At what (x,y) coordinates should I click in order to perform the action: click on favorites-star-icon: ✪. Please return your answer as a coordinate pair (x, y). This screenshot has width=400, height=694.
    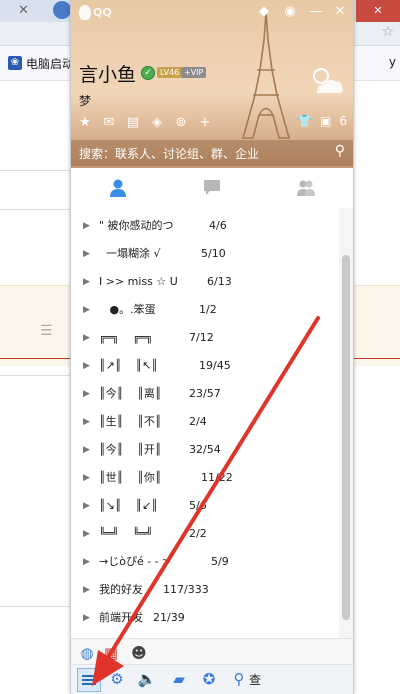
    Looking at the image, I should click on (209, 679).